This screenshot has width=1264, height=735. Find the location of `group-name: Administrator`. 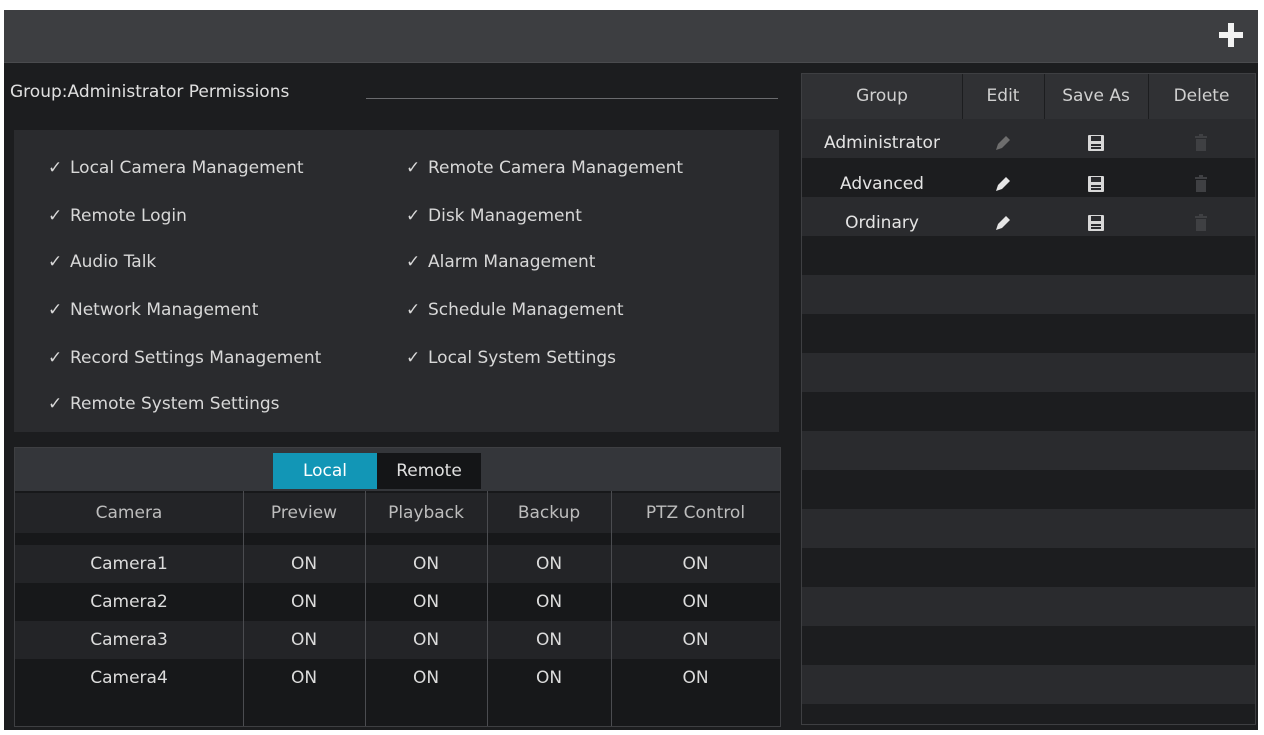

group-name: Administrator is located at coordinates (882, 143).